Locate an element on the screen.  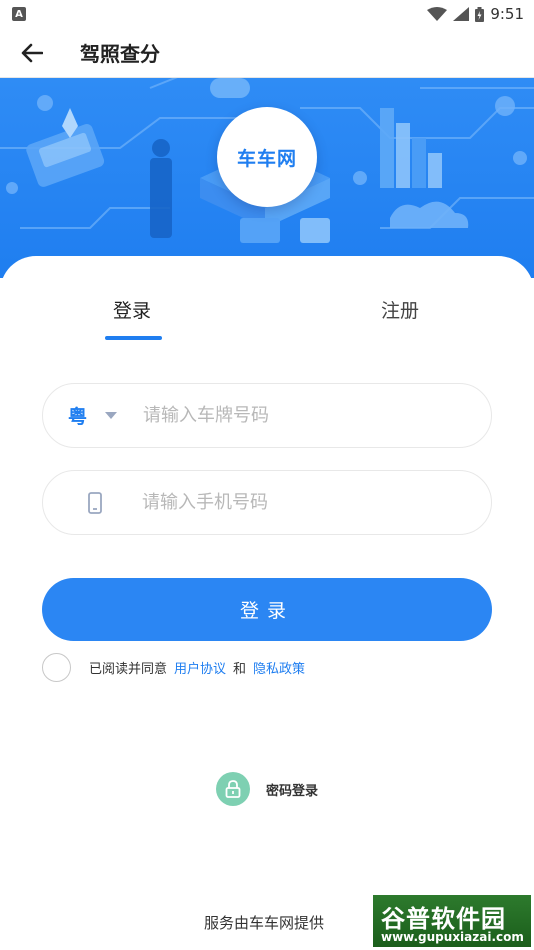
plate-number-field: 粤 is located at coordinates (267, 415).